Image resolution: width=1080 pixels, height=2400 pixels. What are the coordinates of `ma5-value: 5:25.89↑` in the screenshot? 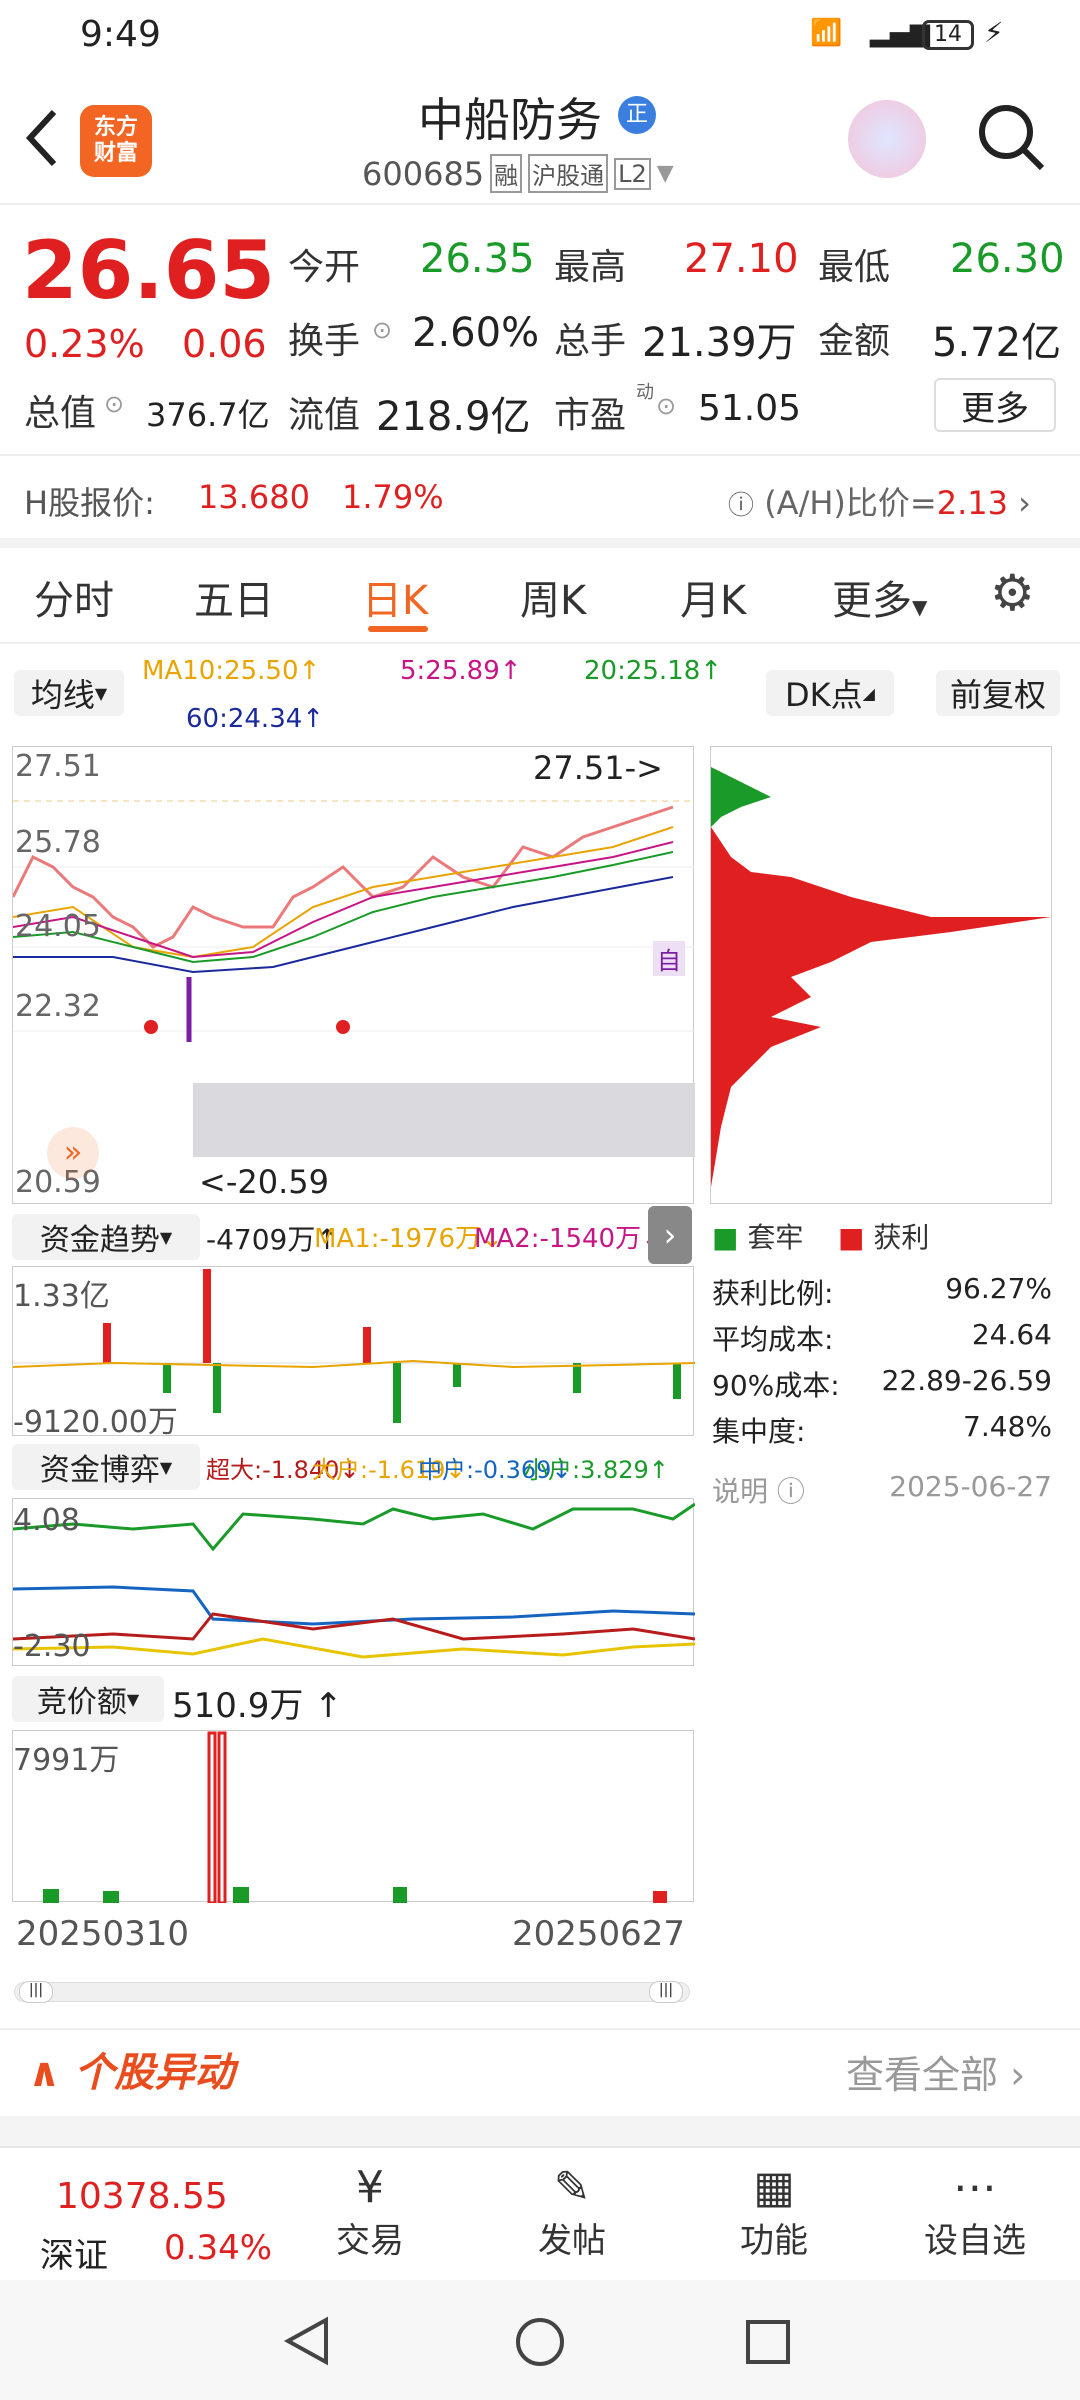 It's located at (461, 671).